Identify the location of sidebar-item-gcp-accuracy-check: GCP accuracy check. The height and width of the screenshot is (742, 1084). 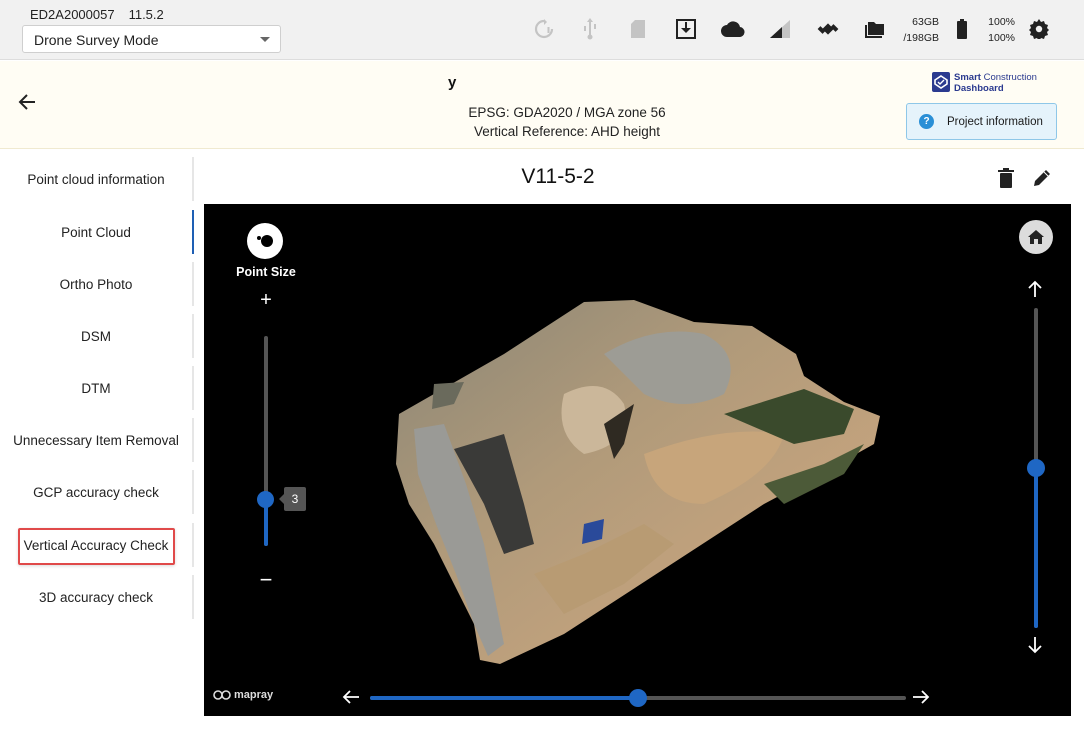
(97, 492).